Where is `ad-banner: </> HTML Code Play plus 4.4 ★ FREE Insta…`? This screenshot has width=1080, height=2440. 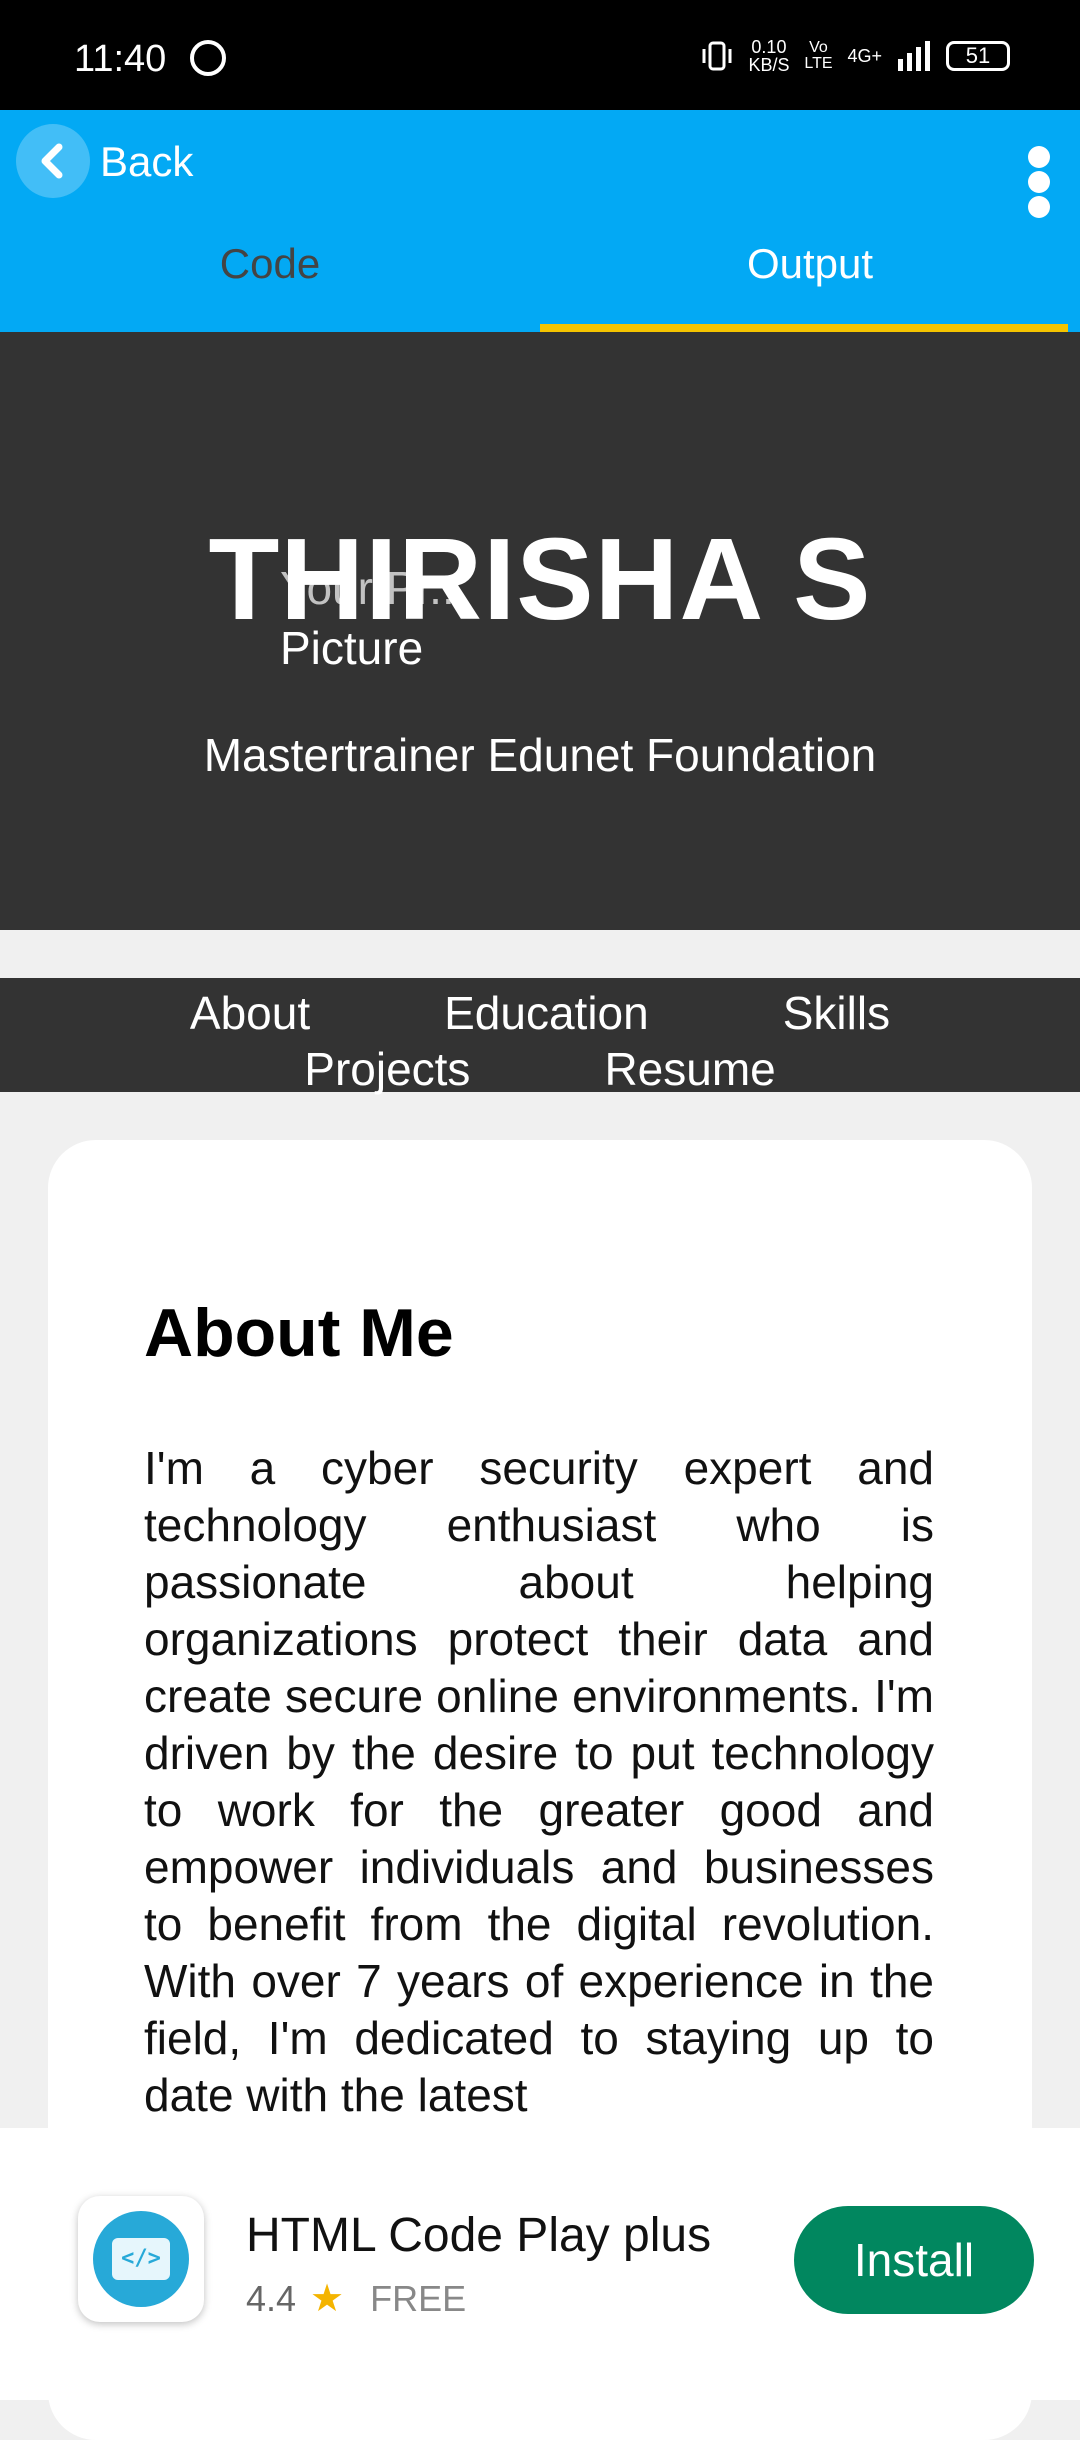
ad-banner: </> HTML Code Play plus 4.4 ★ FREE Insta… is located at coordinates (540, 2264).